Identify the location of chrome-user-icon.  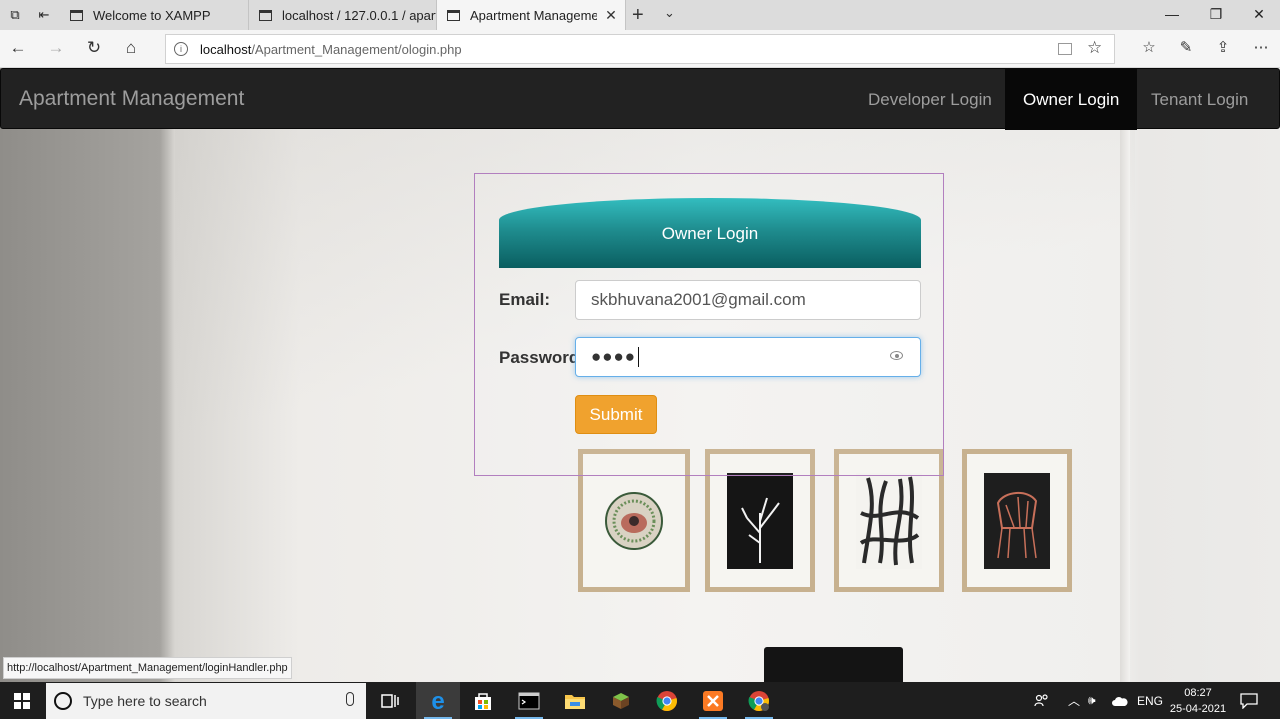
(759, 700).